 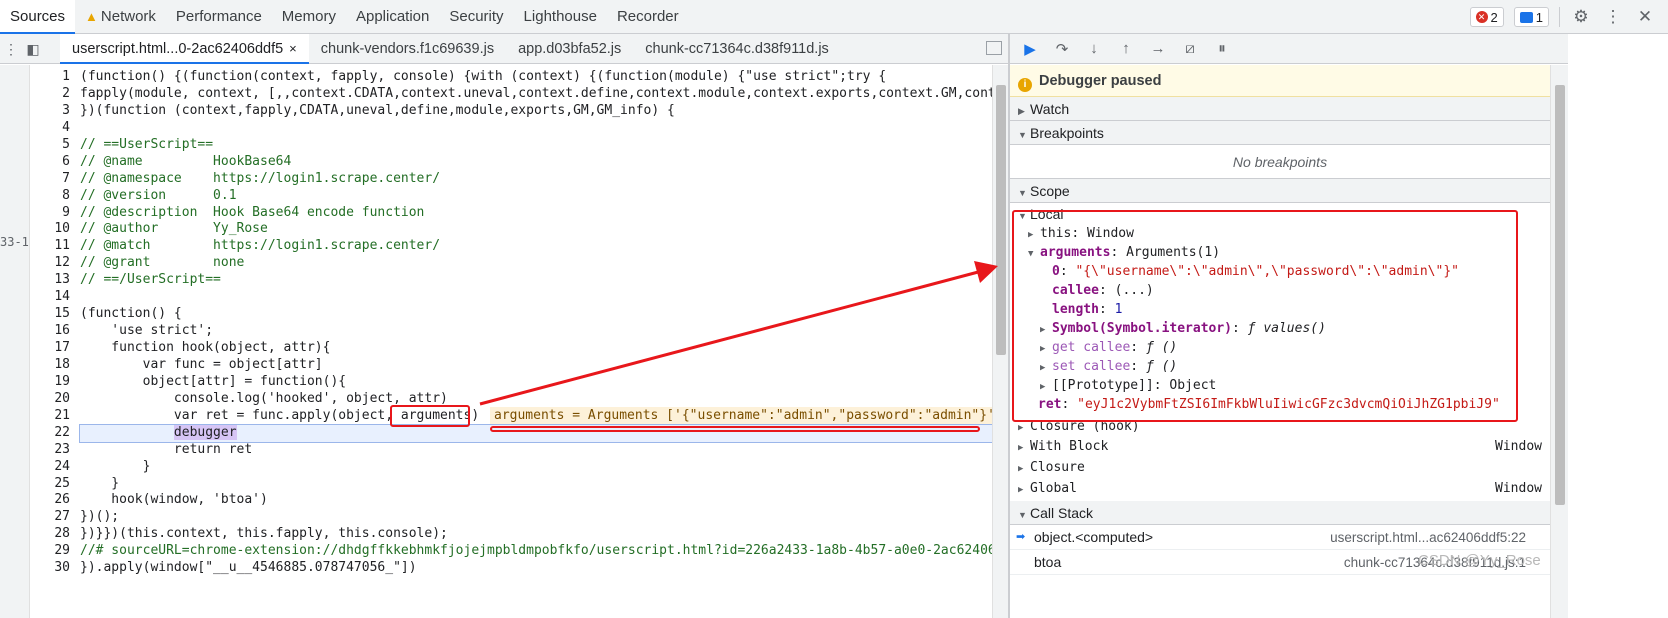 I want to click on close-devtools-icon: ✕, so click(x=1645, y=17).